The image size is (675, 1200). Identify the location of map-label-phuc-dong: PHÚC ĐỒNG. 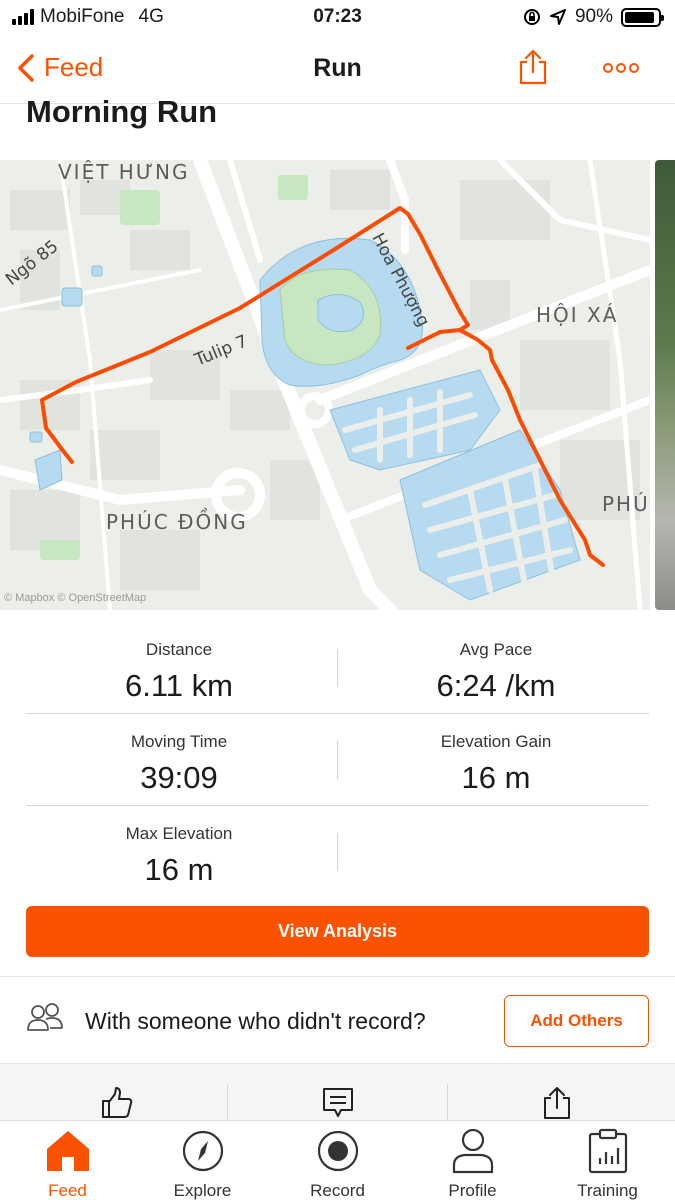
(177, 522).